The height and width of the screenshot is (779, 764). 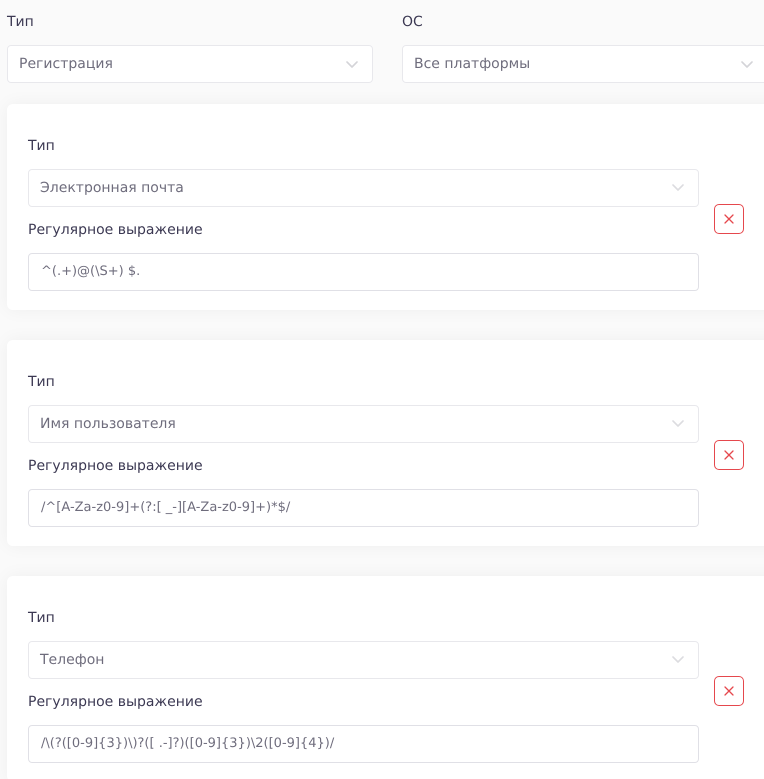 What do you see at coordinates (363, 507) in the screenshot?
I see `regex-input-field: /^[A-Za-z0-9]+(?:[ _-][A-Za-z0-9]+)*$/` at bounding box center [363, 507].